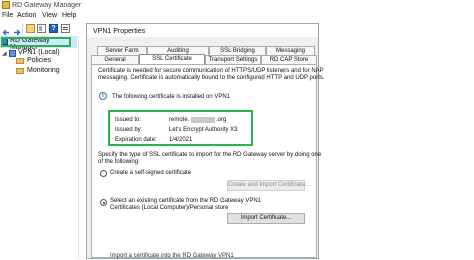  I want to click on tree-server: VPN1 (Local), so click(39, 52).